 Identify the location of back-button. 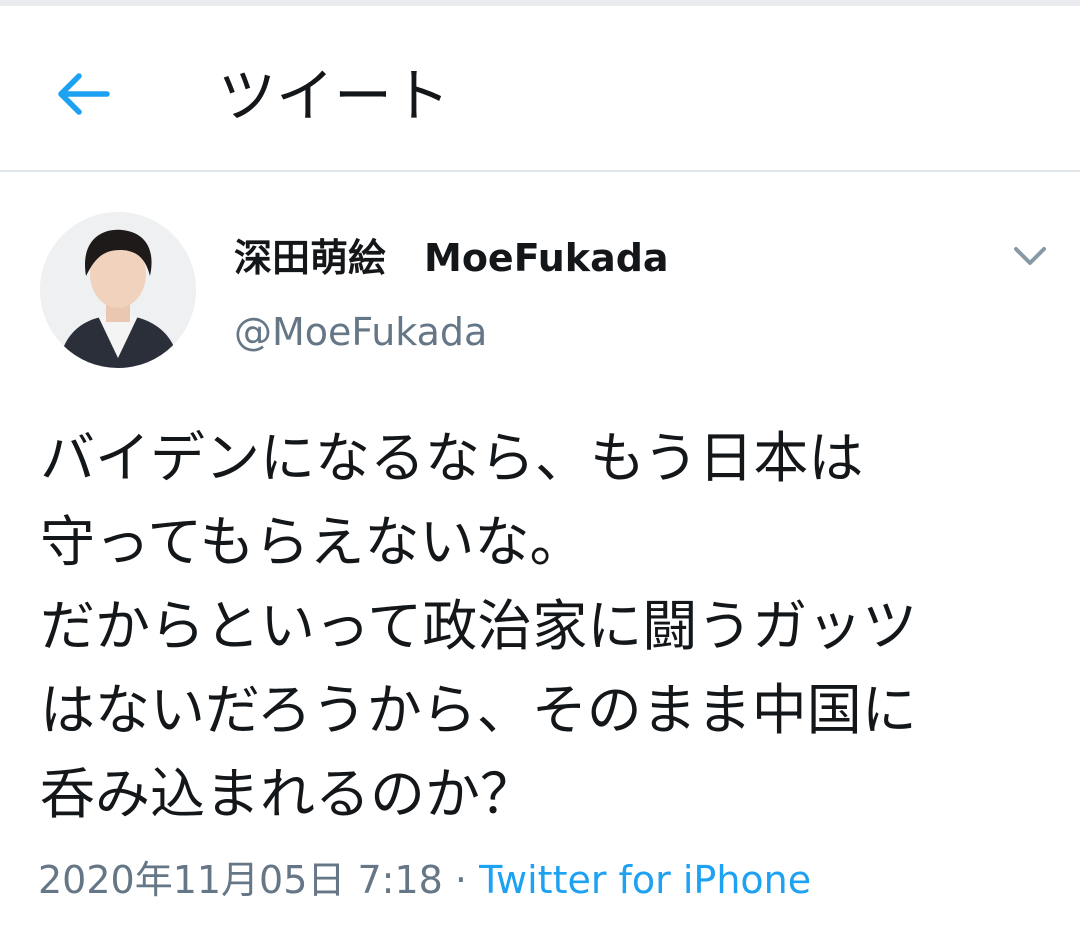
(84, 96).